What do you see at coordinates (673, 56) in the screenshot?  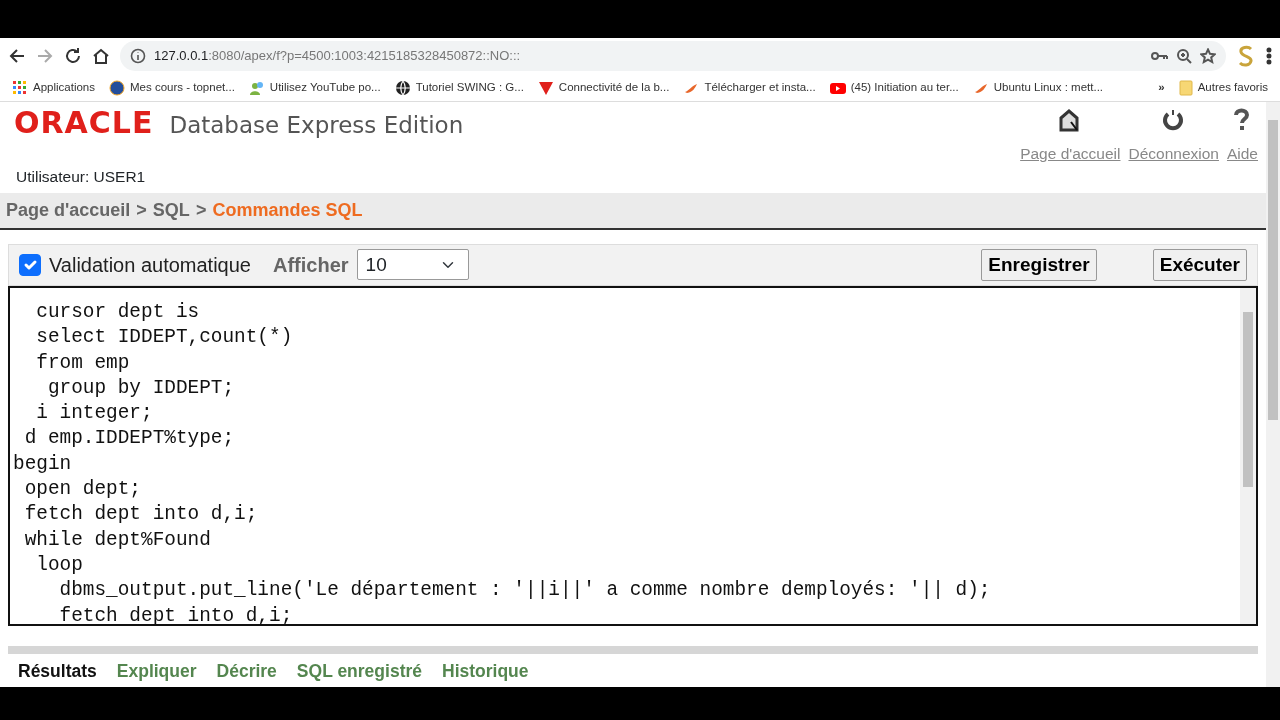 I see `address-bar: 127.0.0.1:8080/apex/f?p=4500:1003:4215185328450872::NO:::` at bounding box center [673, 56].